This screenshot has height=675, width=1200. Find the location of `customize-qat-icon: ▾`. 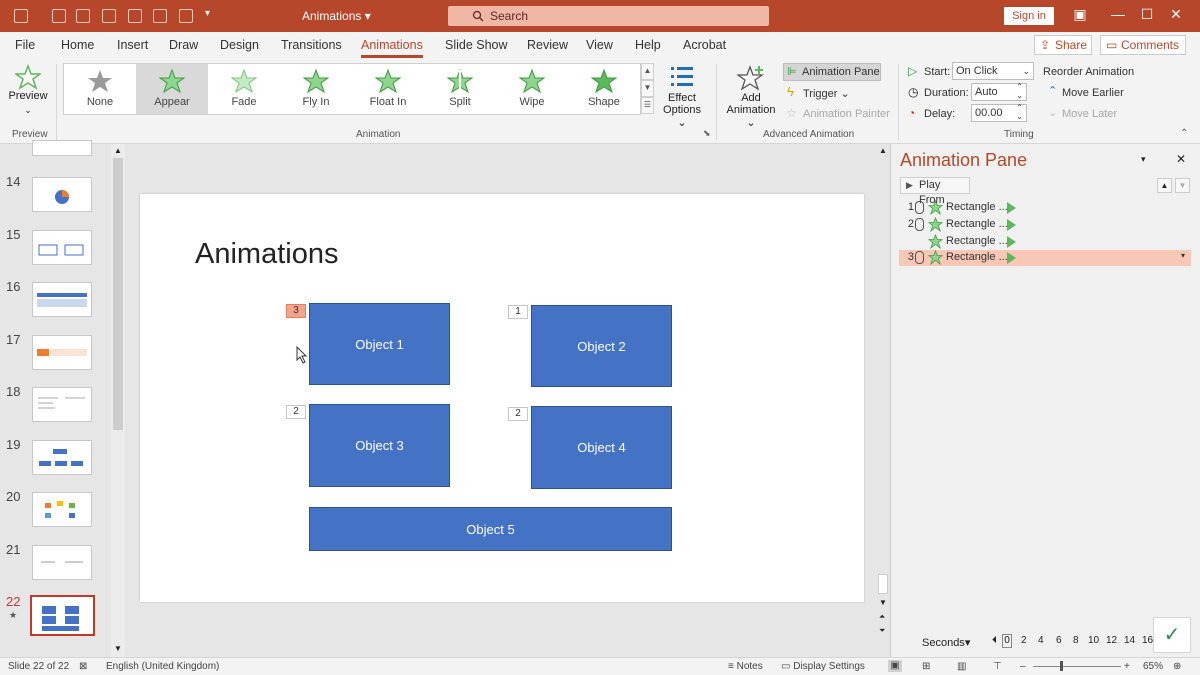

customize-qat-icon: ▾ is located at coordinates (207, 13).